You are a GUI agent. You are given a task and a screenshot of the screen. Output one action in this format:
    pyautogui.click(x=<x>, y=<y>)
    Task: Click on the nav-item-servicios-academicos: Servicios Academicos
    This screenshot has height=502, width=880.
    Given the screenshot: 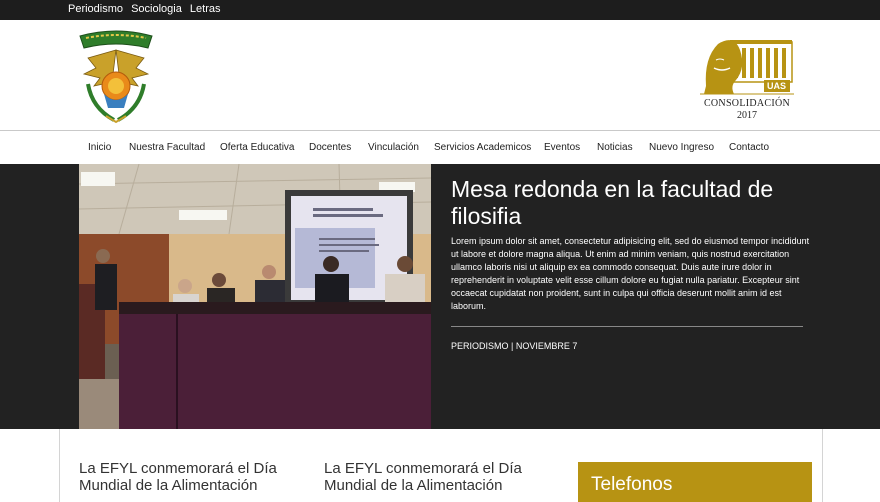 What is the action you would take?
    pyautogui.click(x=482, y=147)
    